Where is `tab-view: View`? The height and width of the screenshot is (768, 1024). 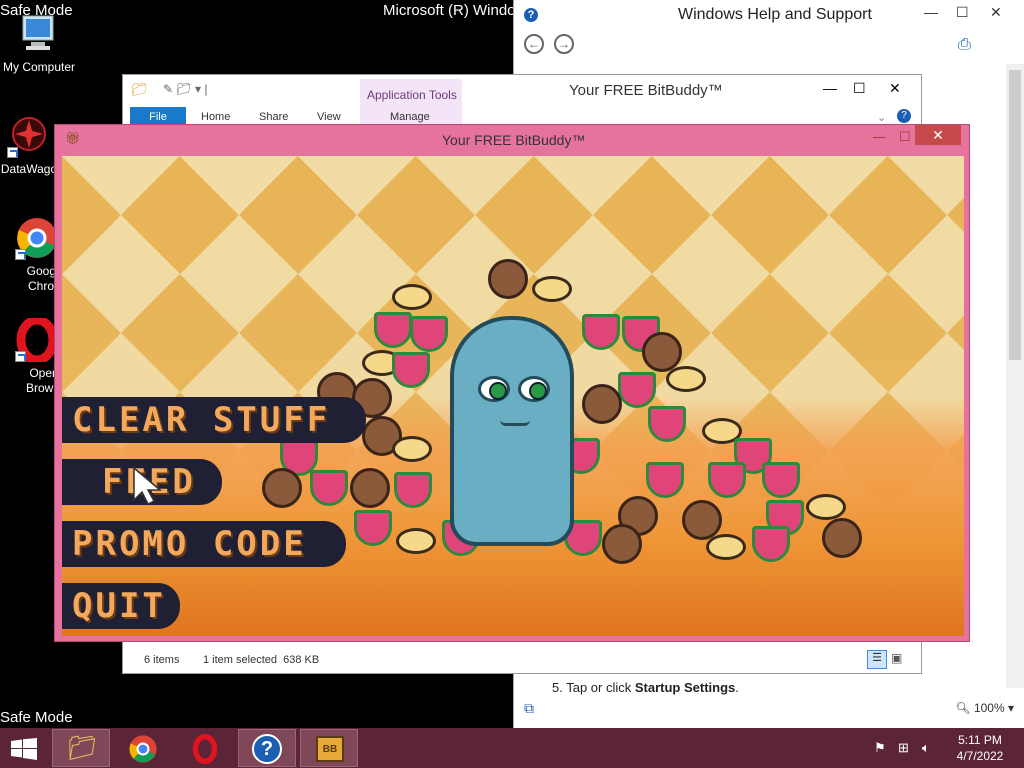 tab-view: View is located at coordinates (329, 117).